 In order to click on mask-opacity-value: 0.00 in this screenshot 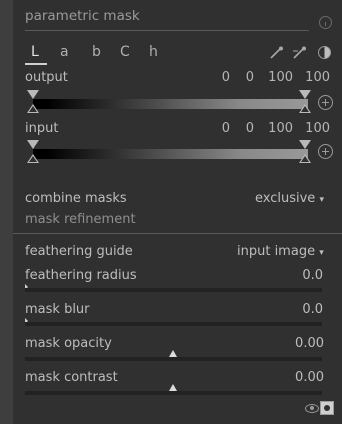, I will do `click(309, 343)`.